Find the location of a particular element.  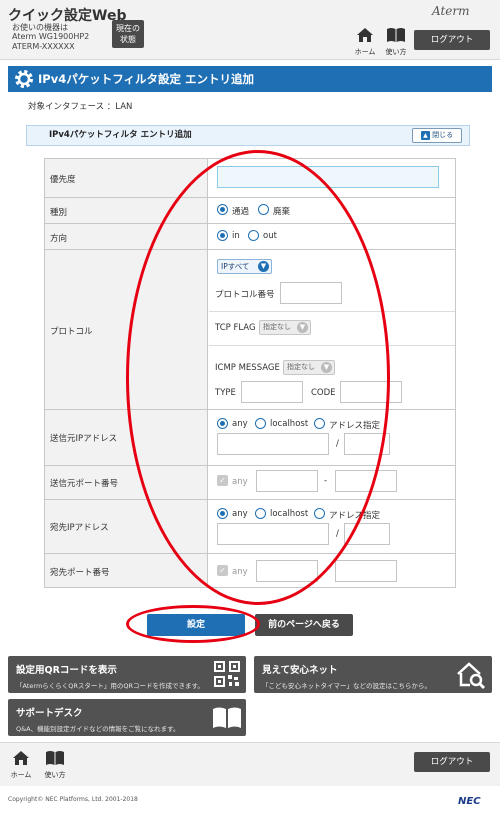

chevron-up-icon: ▲ is located at coordinates (425, 135).